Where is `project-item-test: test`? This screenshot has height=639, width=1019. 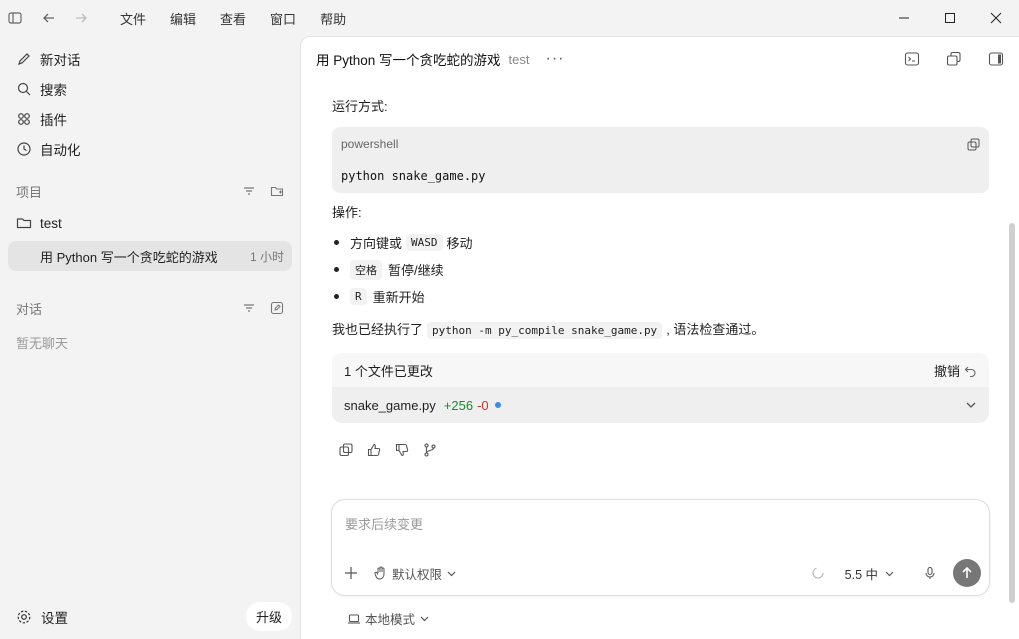 project-item-test: test is located at coordinates (150, 223).